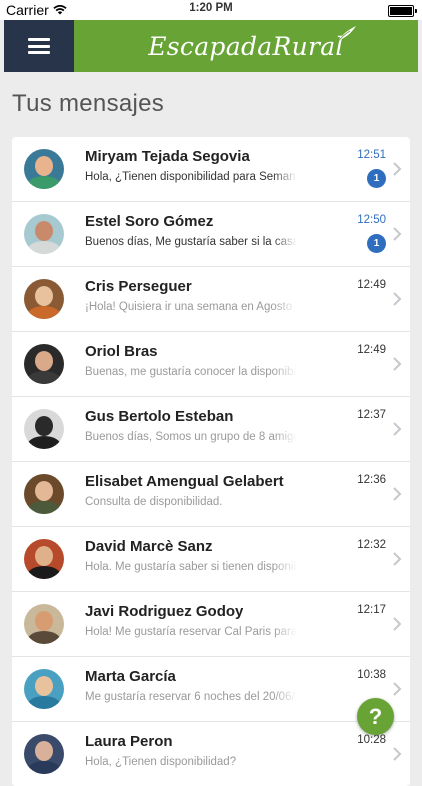 Image resolution: width=422 pixels, height=786 pixels. Describe the element at coordinates (371, 610) in the screenshot. I see `message-time: 12:17` at that location.